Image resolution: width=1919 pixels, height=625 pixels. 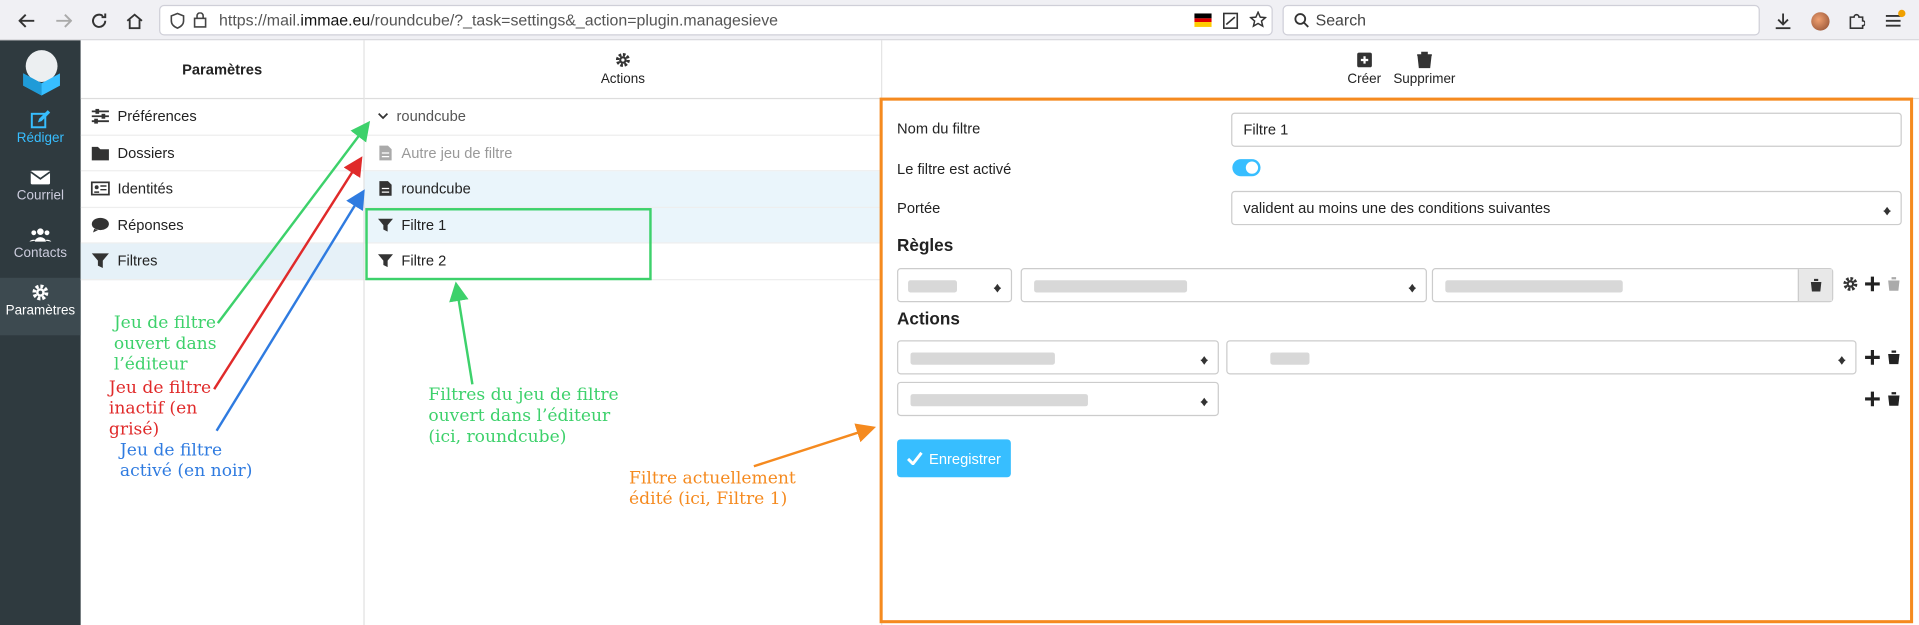 What do you see at coordinates (165, 344) in the screenshot?
I see `annotation-green-set: Jeu de filtre ouvert dans l’éditeur` at bounding box center [165, 344].